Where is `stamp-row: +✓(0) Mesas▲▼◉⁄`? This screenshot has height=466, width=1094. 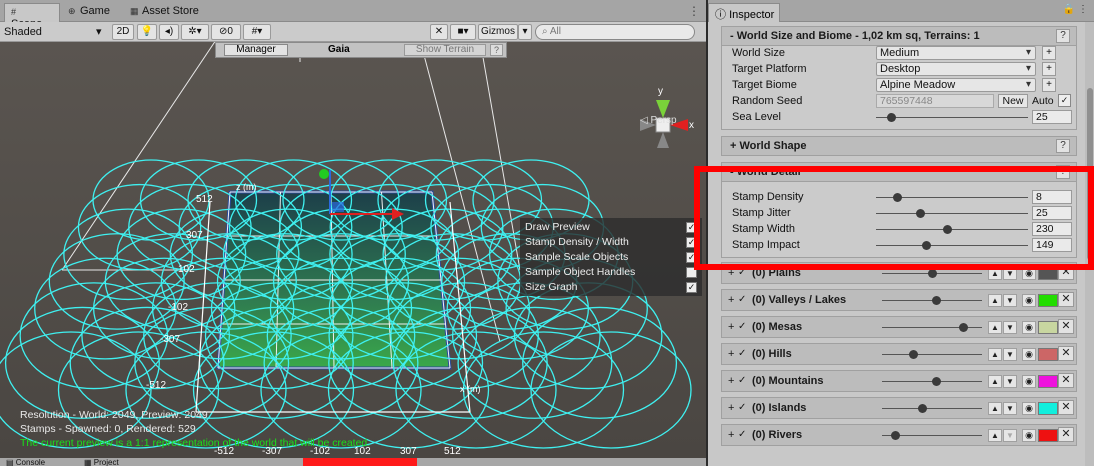 stamp-row: +✓(0) Mesas▲▼◉⁄ is located at coordinates (899, 327).